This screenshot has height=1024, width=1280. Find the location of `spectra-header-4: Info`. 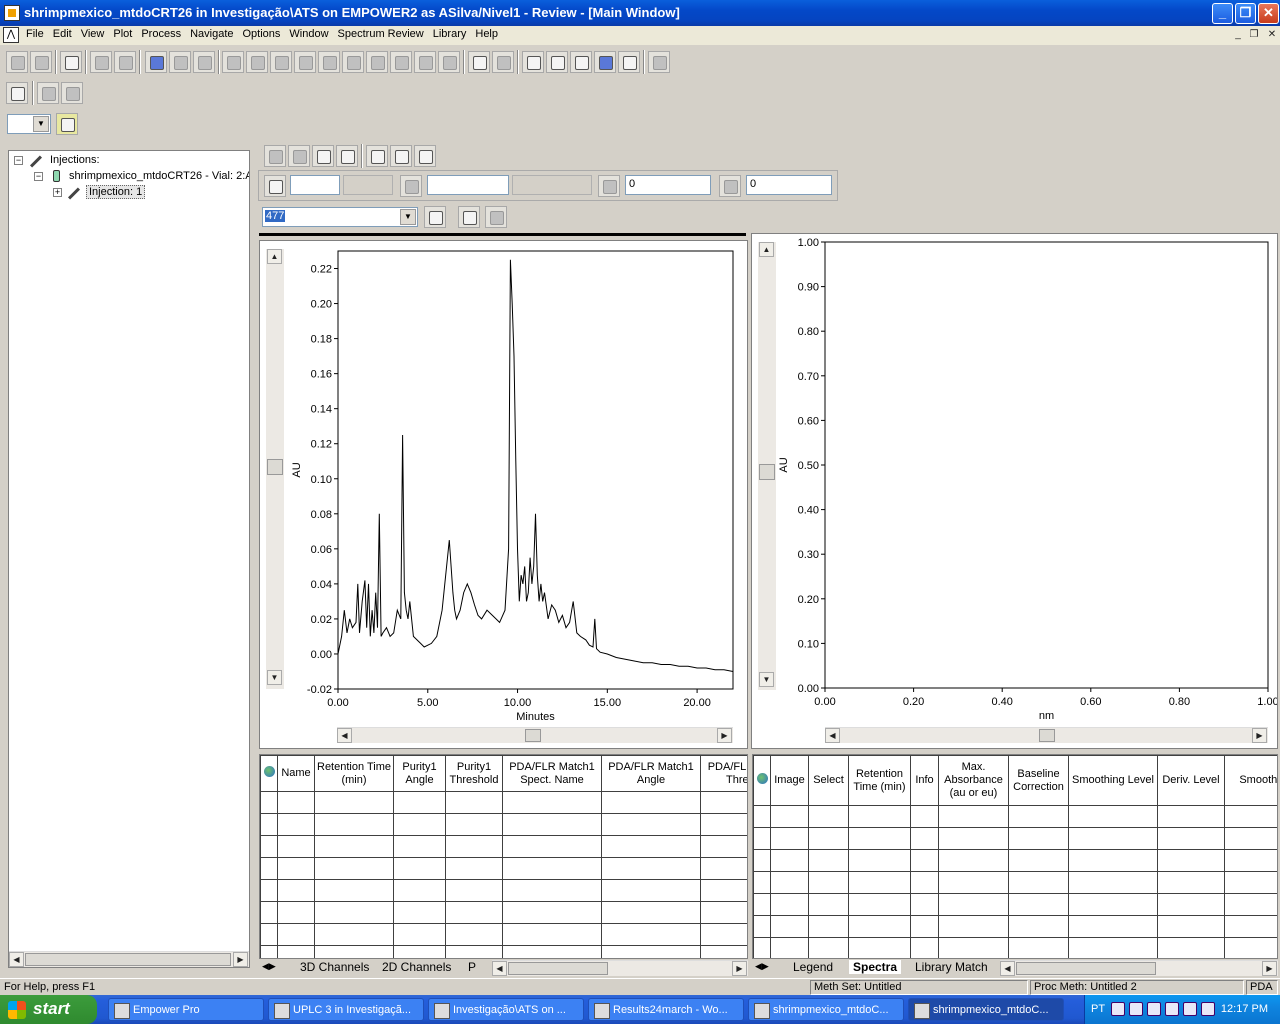

spectra-header-4: Info is located at coordinates (924, 780).